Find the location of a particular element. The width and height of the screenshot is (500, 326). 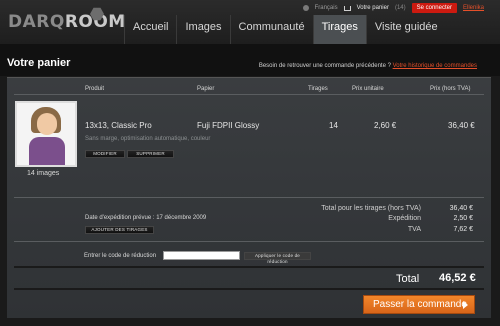

col-header-price: Prix (hors TVA) is located at coordinates (450, 89).